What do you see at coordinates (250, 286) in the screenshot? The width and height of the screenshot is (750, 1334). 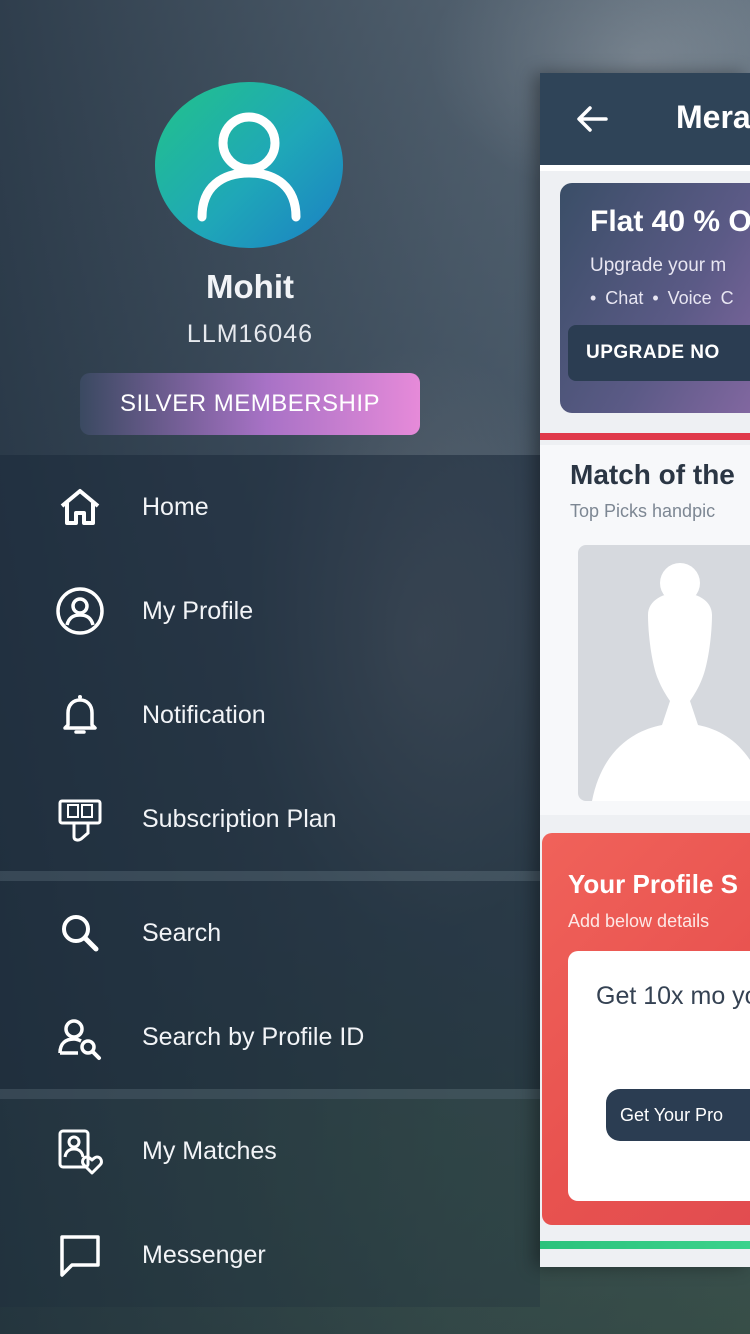 I see `user-name: Mohit` at bounding box center [250, 286].